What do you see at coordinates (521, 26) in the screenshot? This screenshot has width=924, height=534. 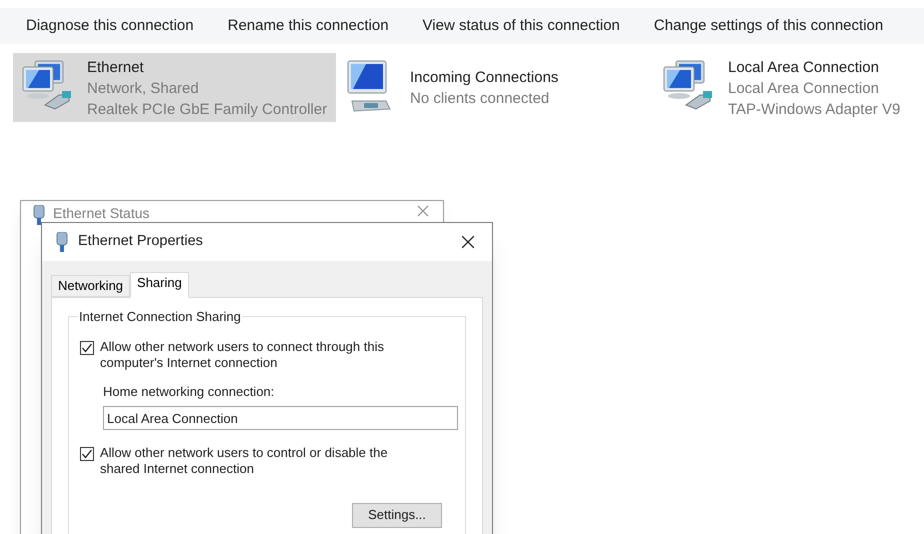 I see `toolbar-button: View status of this connection` at bounding box center [521, 26].